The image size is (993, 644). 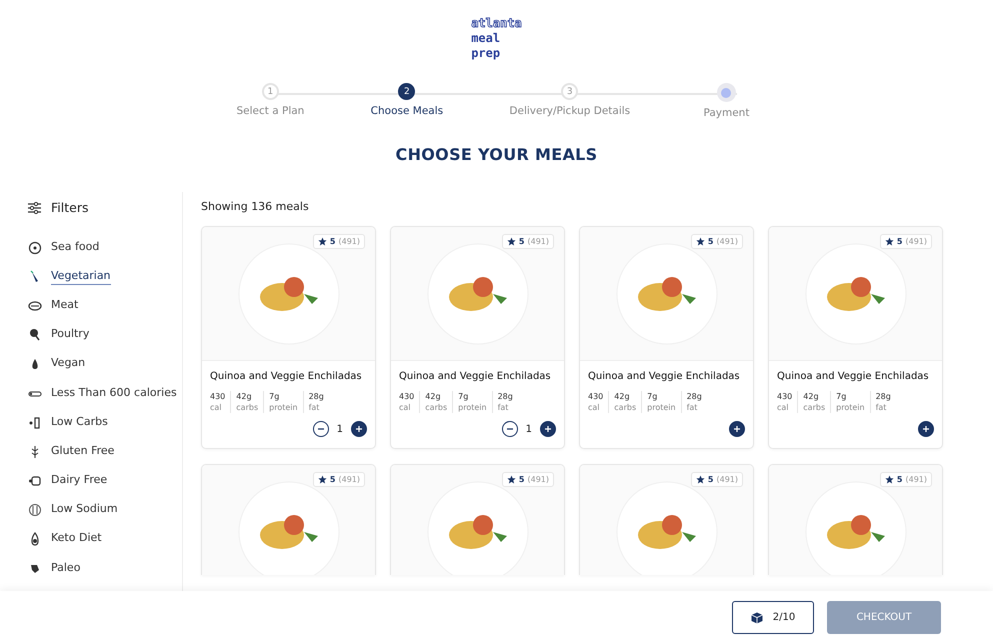 I want to click on logo: atlanta meal prep, so click(x=496, y=38).